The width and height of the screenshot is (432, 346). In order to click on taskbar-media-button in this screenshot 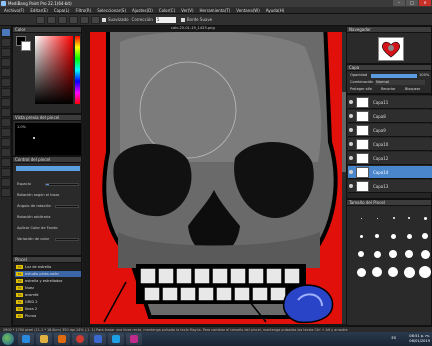, I will do `click(62, 339)`.